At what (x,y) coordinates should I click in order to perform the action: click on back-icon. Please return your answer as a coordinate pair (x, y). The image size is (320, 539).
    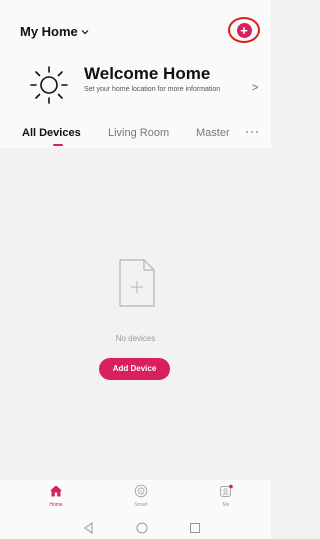
    Looking at the image, I should click on (89, 528).